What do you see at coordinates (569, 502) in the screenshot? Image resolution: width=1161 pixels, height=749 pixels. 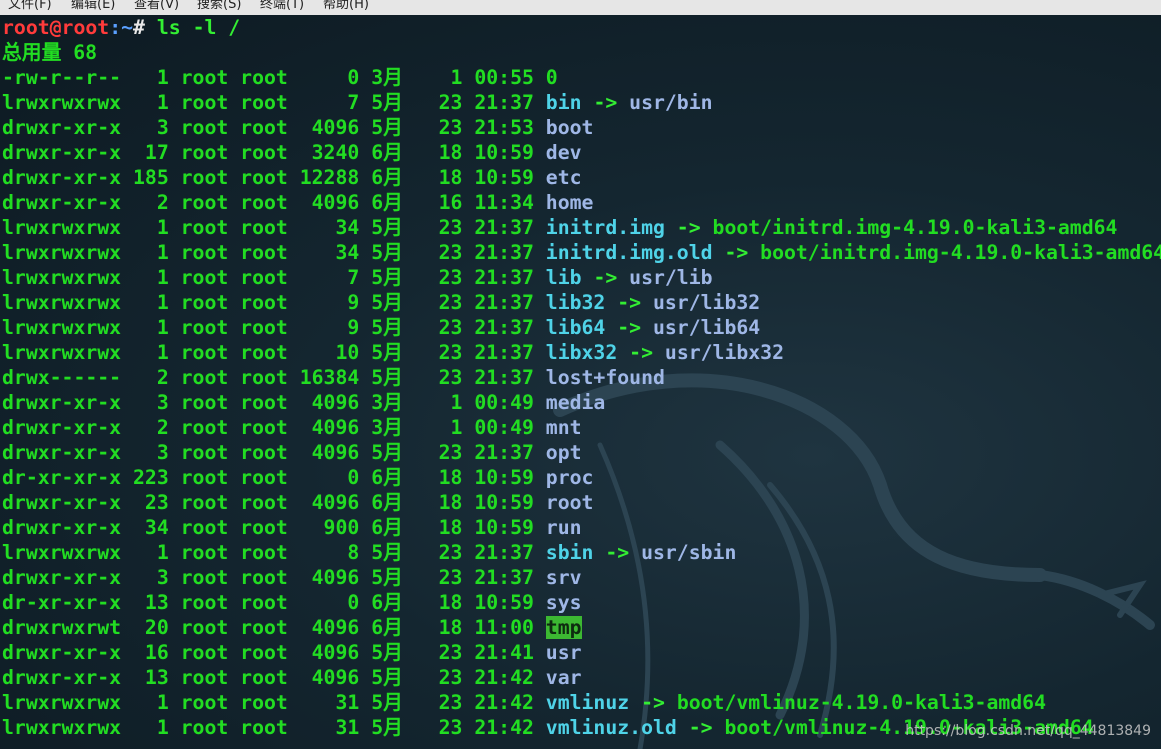 I see `entry-name: root` at bounding box center [569, 502].